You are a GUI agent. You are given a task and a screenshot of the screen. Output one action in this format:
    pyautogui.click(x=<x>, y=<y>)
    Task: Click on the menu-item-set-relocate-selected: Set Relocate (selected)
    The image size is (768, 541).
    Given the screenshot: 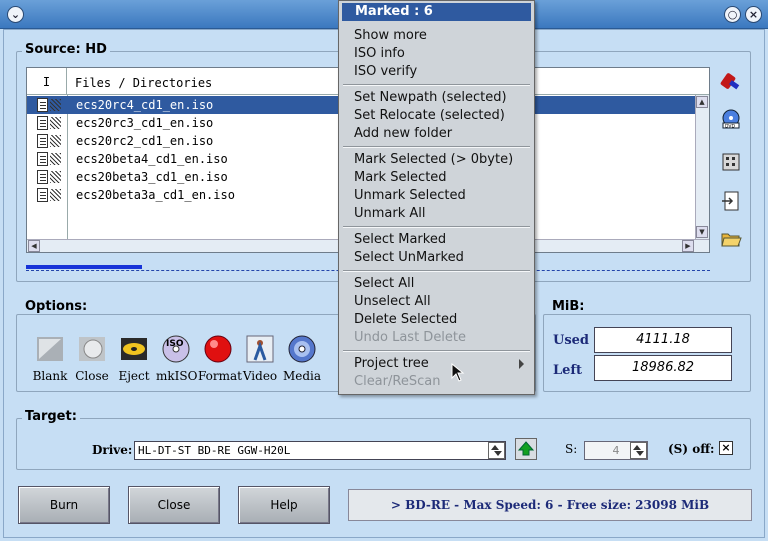 What is the action you would take?
    pyautogui.click(x=429, y=115)
    